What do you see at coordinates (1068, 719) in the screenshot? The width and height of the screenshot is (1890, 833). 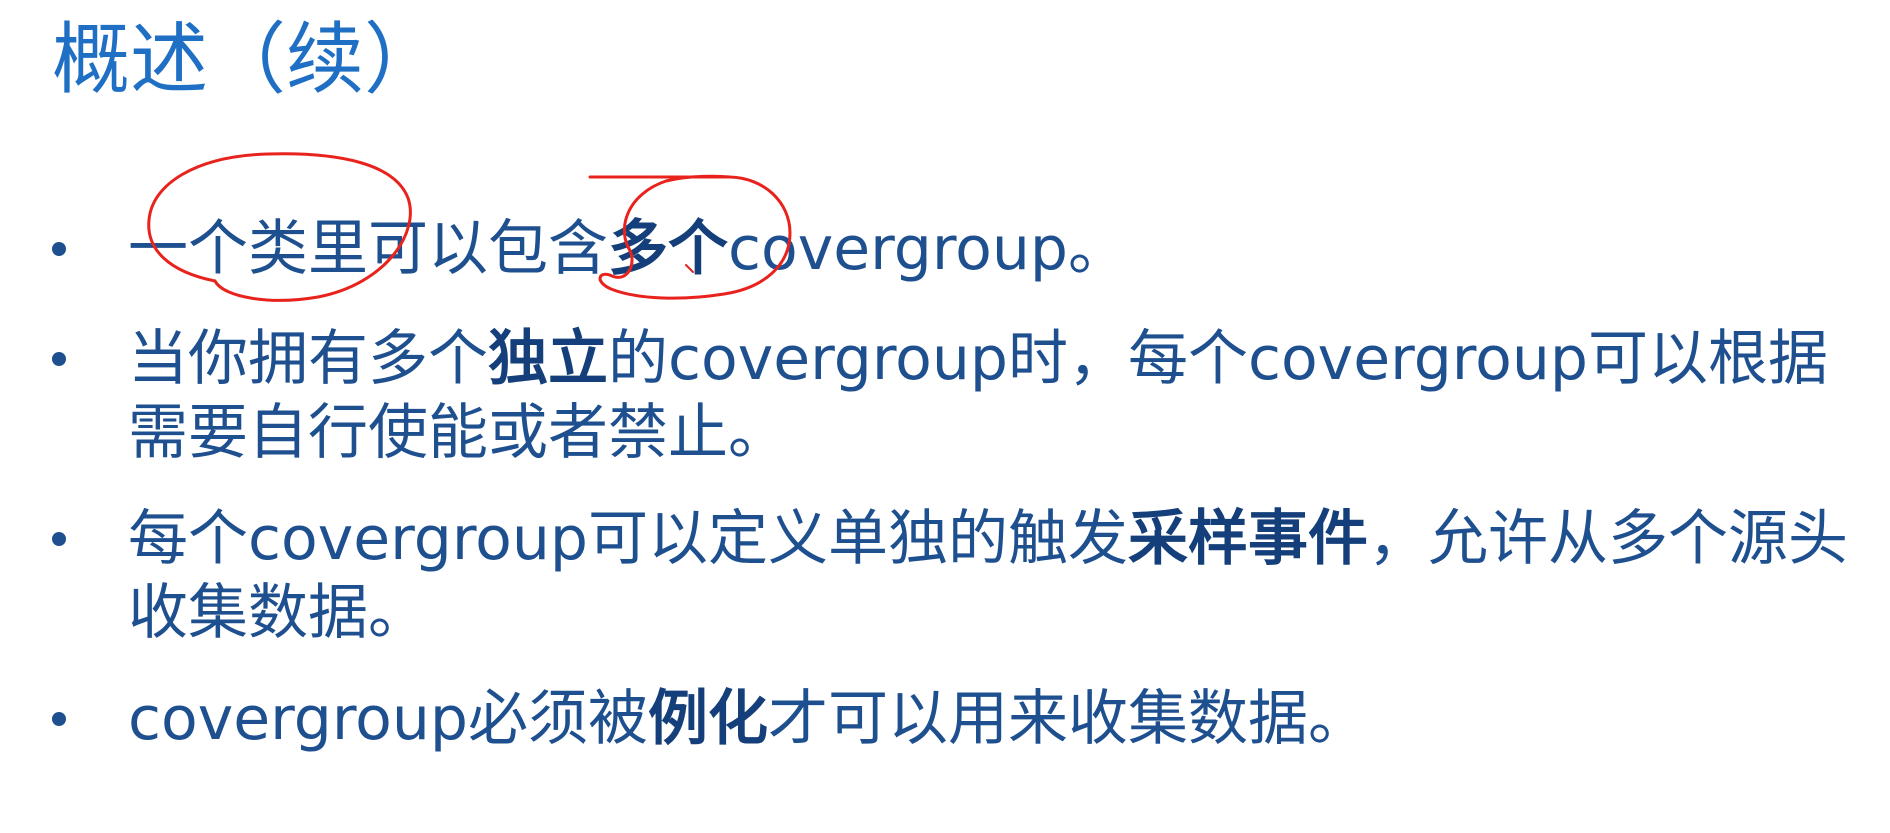 I see `text-segment: 才可以用来收集数据。` at bounding box center [1068, 719].